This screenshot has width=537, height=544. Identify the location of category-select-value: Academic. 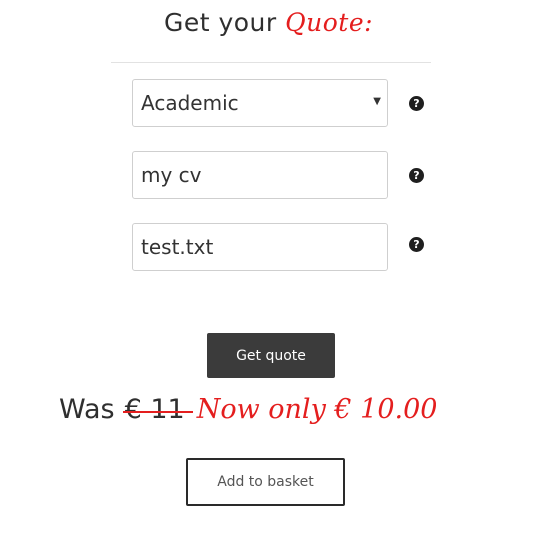
(190, 103).